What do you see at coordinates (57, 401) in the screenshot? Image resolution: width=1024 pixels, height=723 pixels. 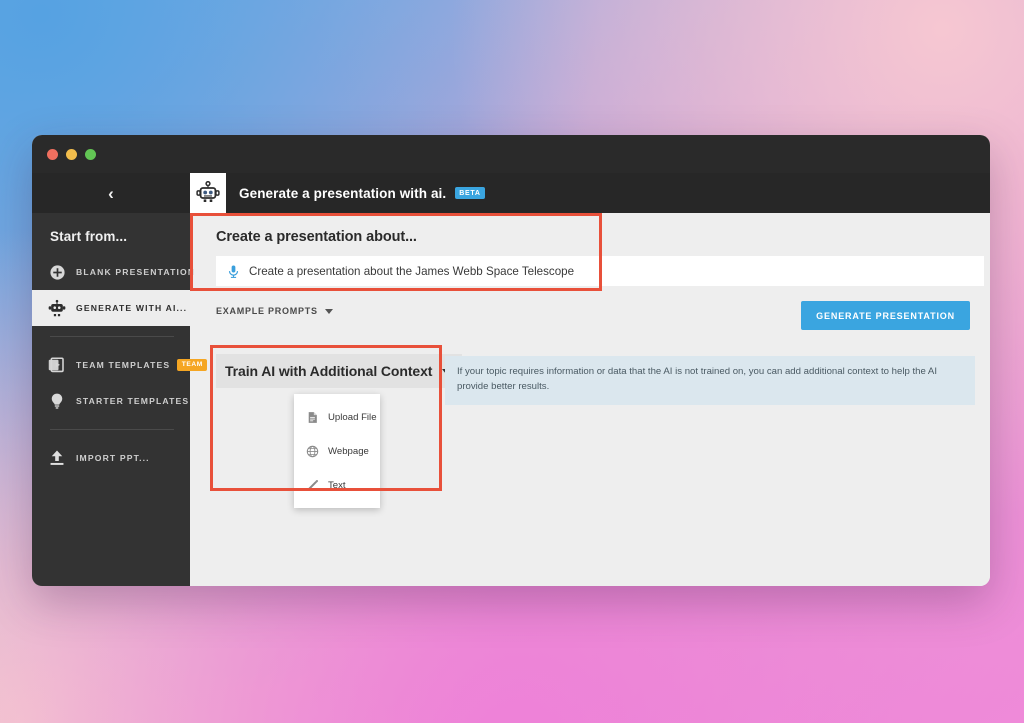 I see `lightbulb-icon` at bounding box center [57, 401].